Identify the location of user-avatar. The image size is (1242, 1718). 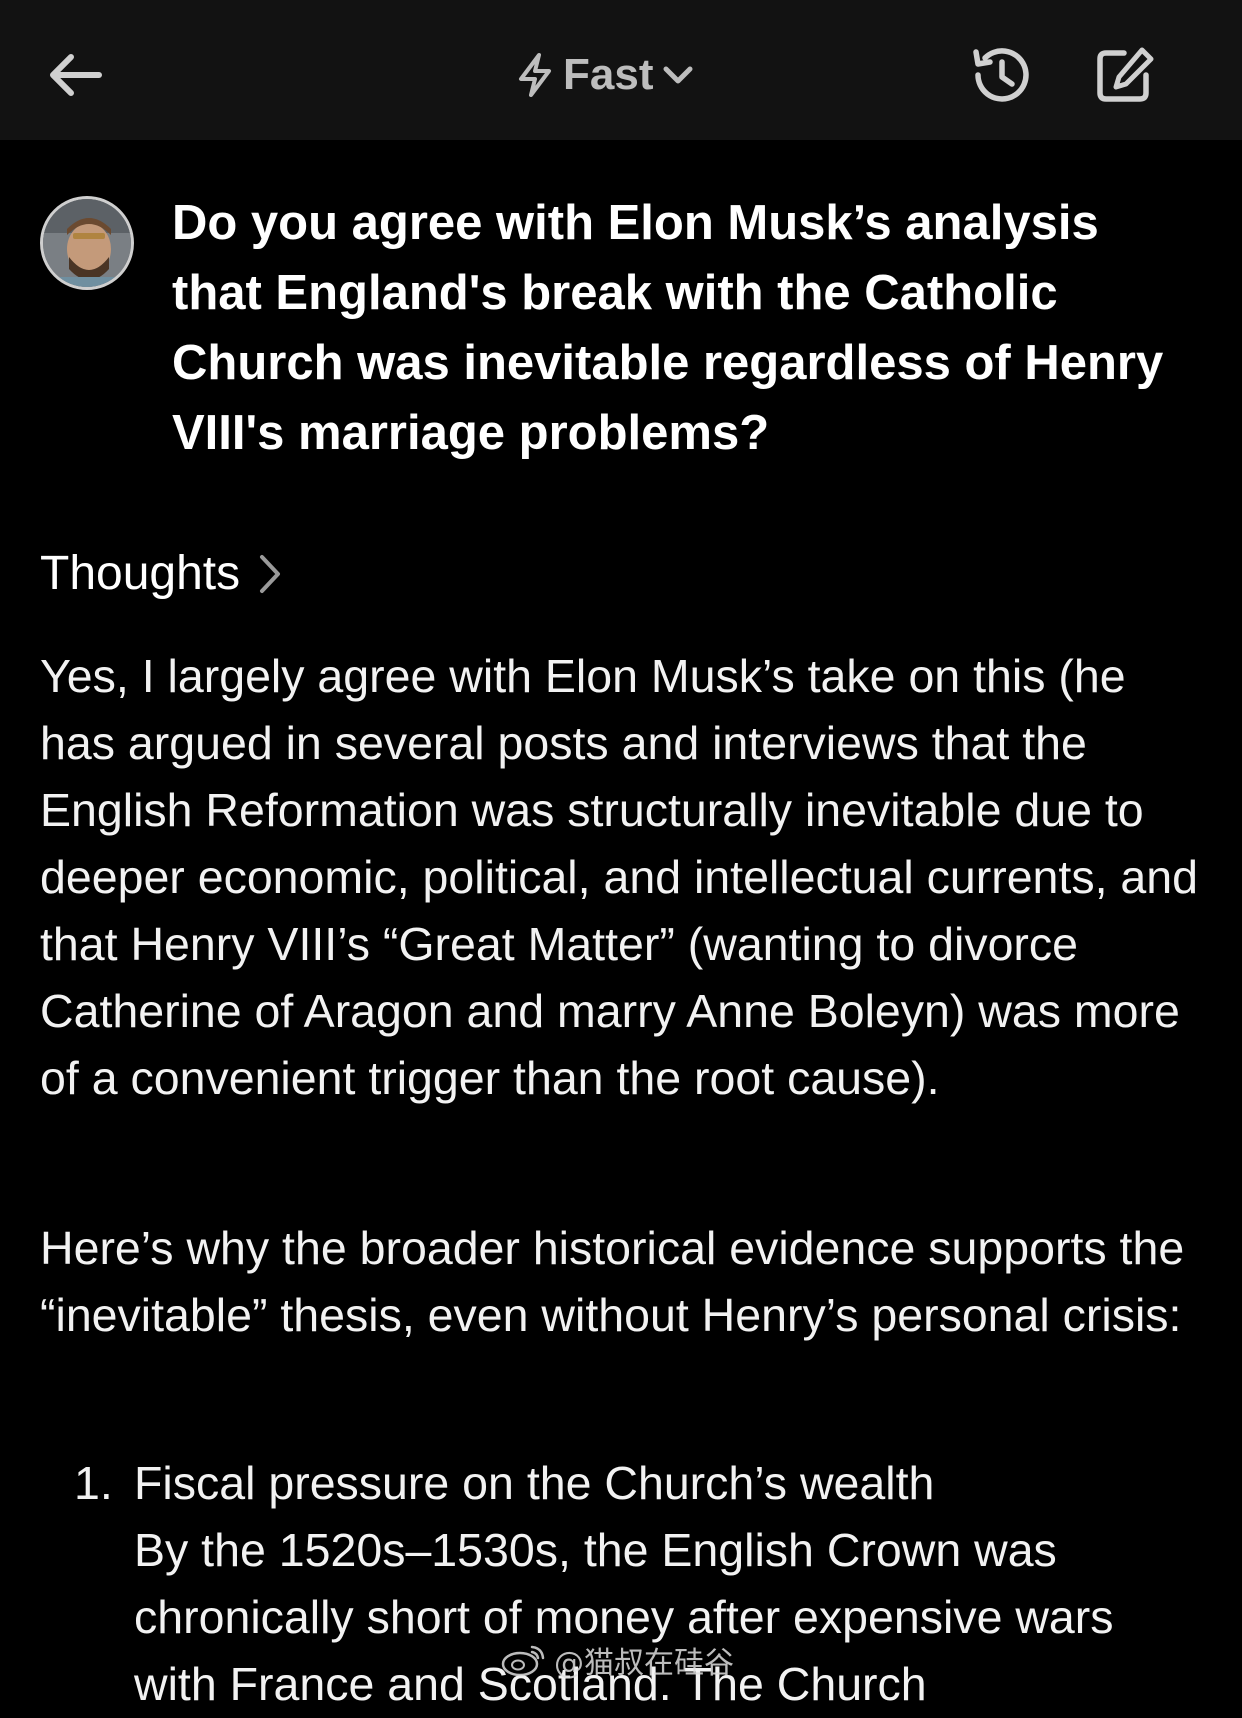
(87, 243).